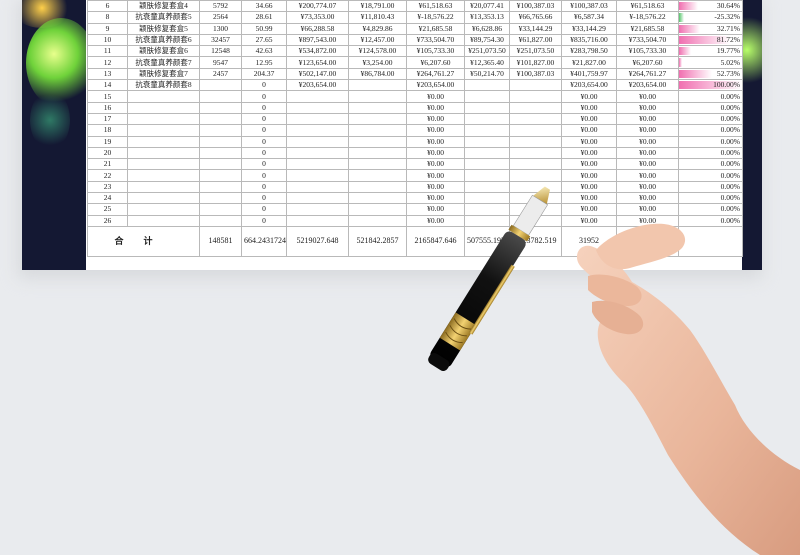 This screenshot has height=555, width=800. What do you see at coordinates (728, 73) in the screenshot?
I see `percent-text: 52.73%` at bounding box center [728, 73].